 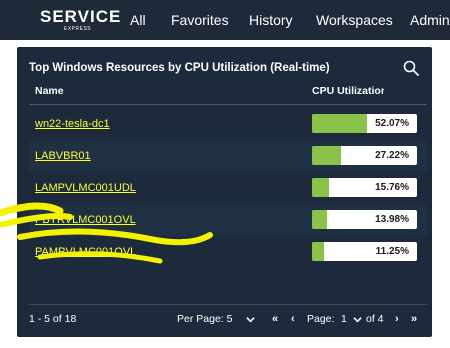 What do you see at coordinates (85, 252) in the screenshot?
I see `resource-link: PAMPVLMC001OVL` at bounding box center [85, 252].